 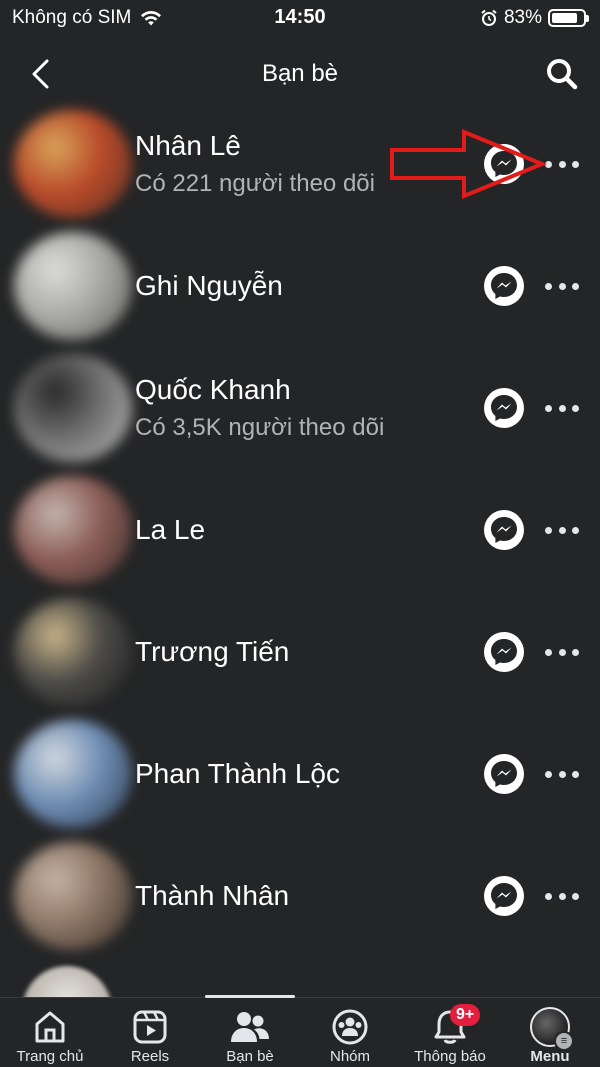 I want to click on tab-label: Thông báo, so click(x=450, y=1056).